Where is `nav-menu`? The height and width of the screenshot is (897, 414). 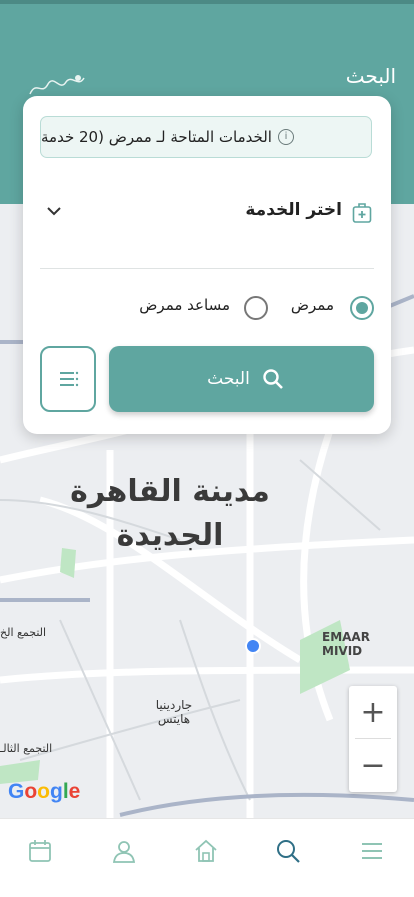
nav-menu is located at coordinates (372, 851).